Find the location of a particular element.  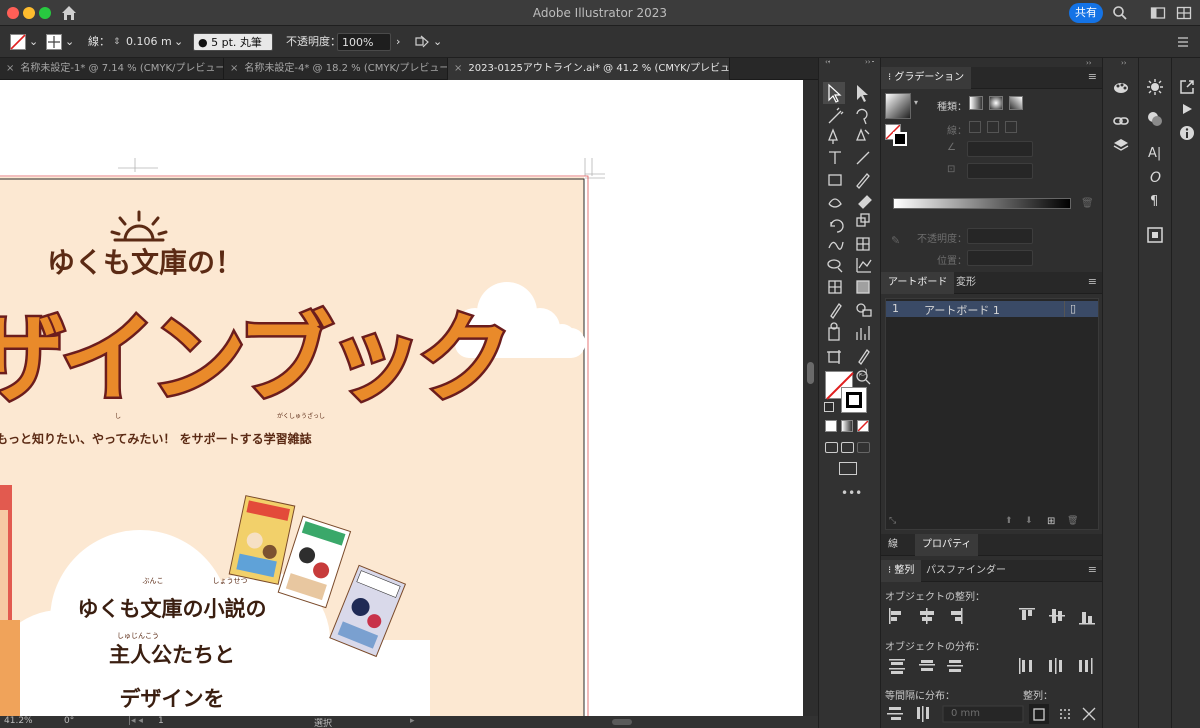

dock-collapse-icon: ›› is located at coordinates (1124, 63).